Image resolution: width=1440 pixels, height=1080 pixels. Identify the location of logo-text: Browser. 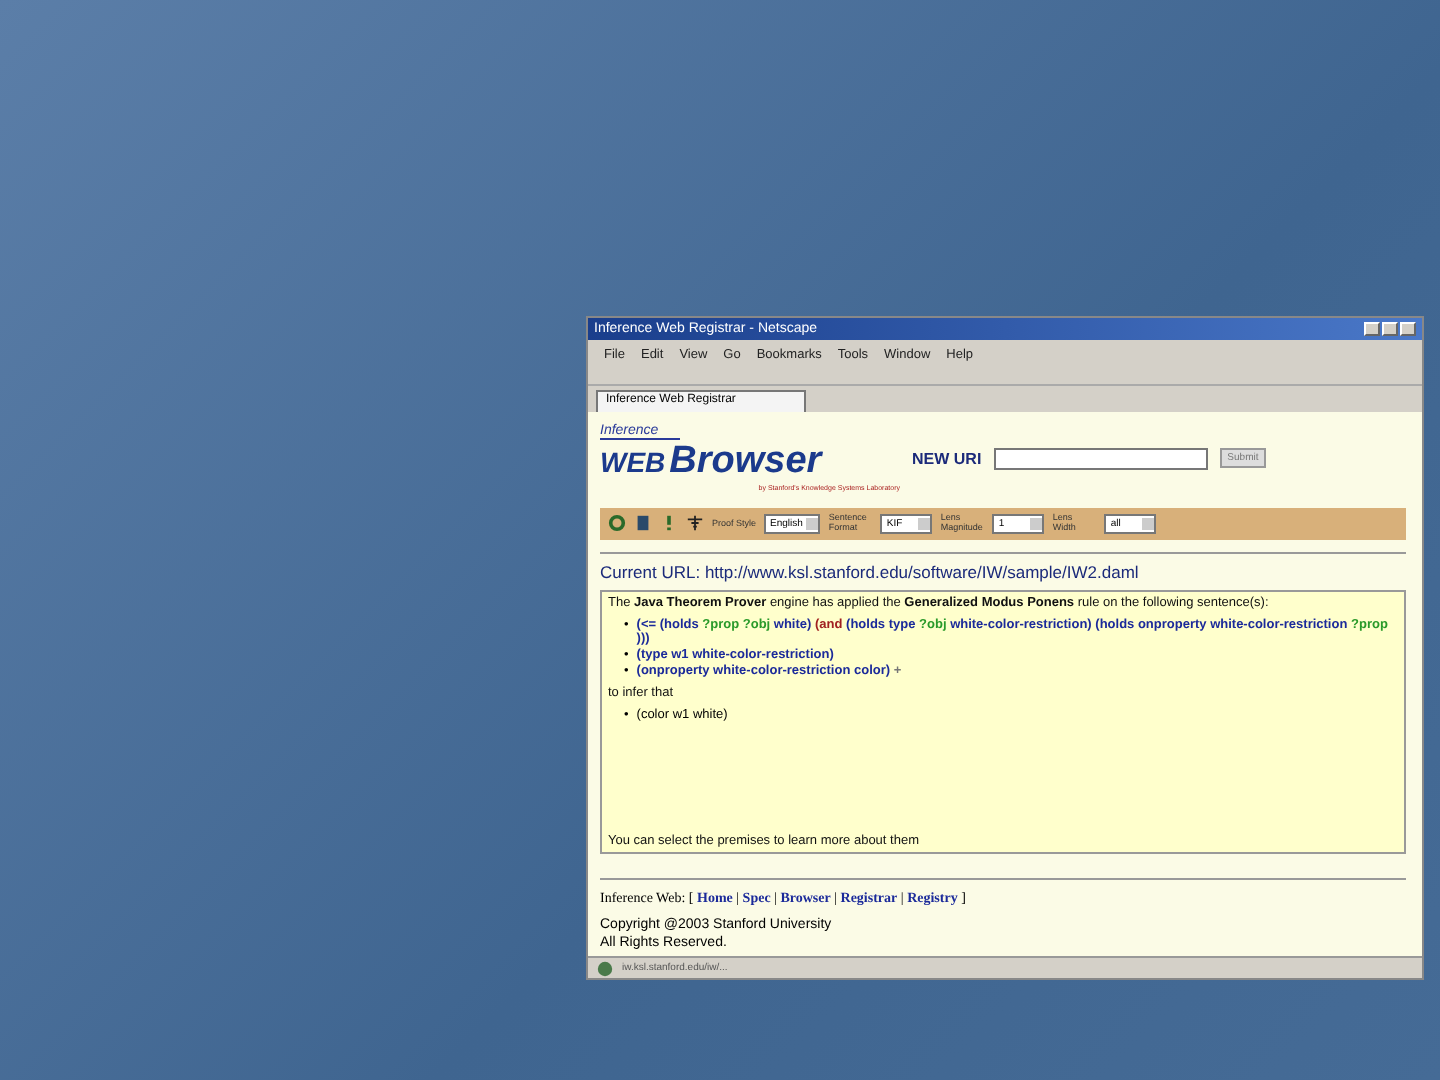
(745, 462).